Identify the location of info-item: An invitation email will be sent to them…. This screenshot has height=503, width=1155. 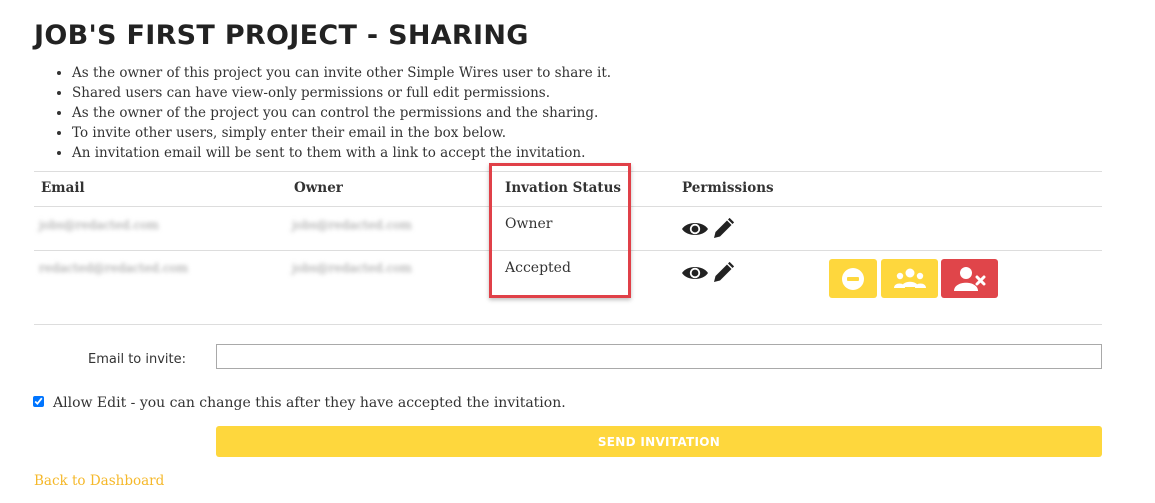
(341, 153).